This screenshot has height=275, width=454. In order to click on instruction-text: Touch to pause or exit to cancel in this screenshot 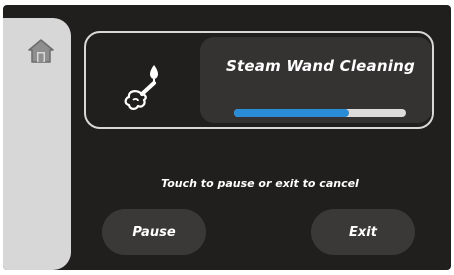, I will do `click(260, 183)`.